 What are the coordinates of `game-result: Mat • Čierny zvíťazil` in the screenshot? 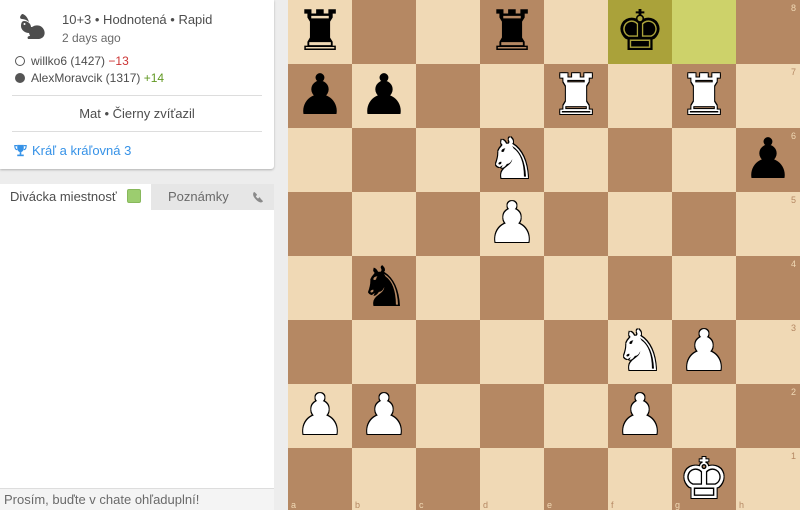 It's located at (137, 113).